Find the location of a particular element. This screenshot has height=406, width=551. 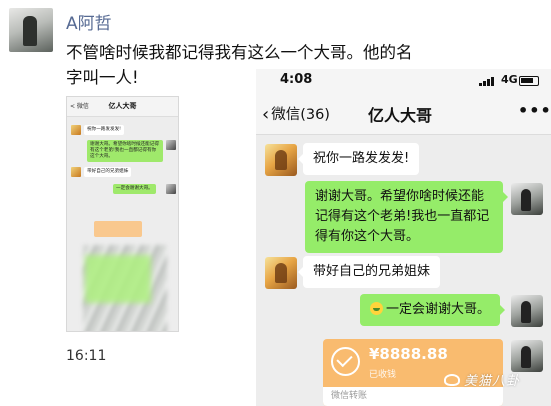

emoji-icon is located at coordinates (376, 308).